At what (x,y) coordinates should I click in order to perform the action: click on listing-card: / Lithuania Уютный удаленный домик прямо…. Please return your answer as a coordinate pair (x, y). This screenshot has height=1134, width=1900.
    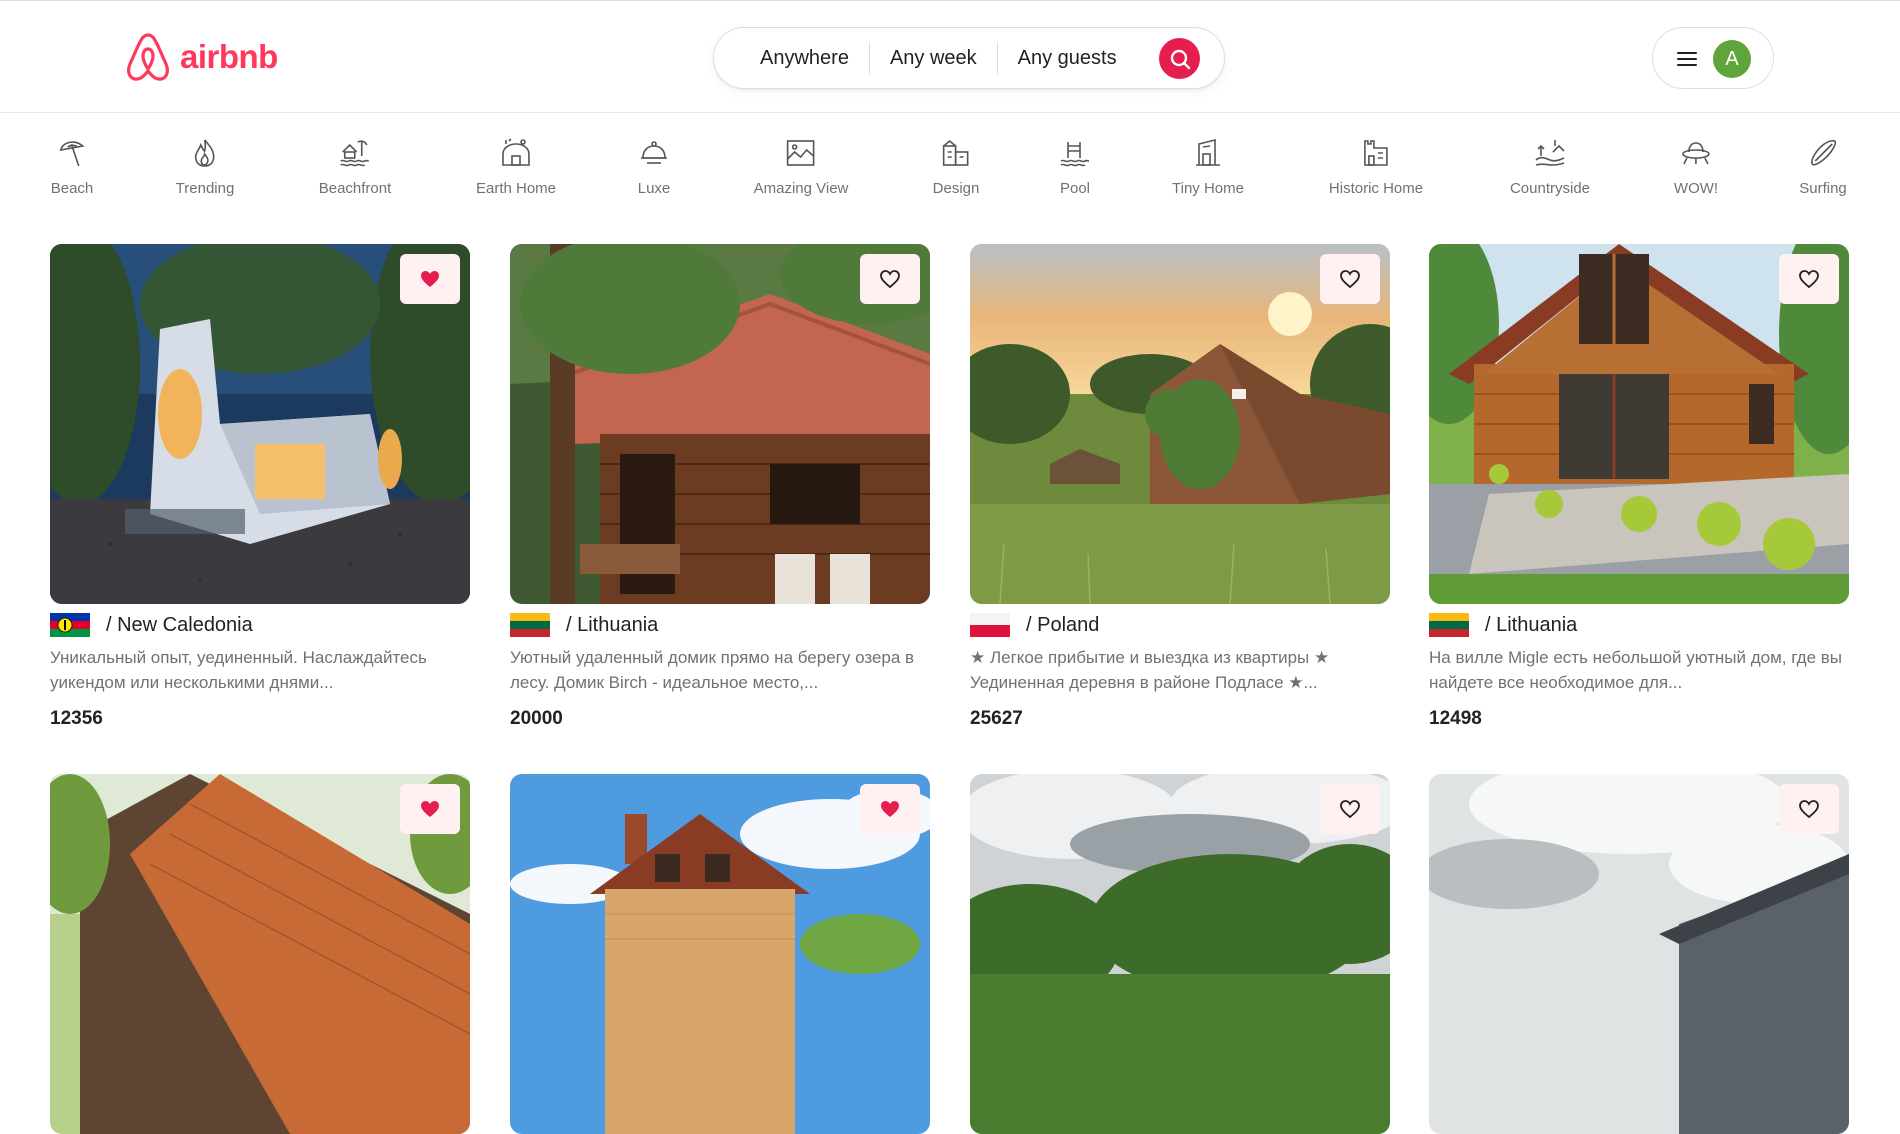
    Looking at the image, I should click on (720, 487).